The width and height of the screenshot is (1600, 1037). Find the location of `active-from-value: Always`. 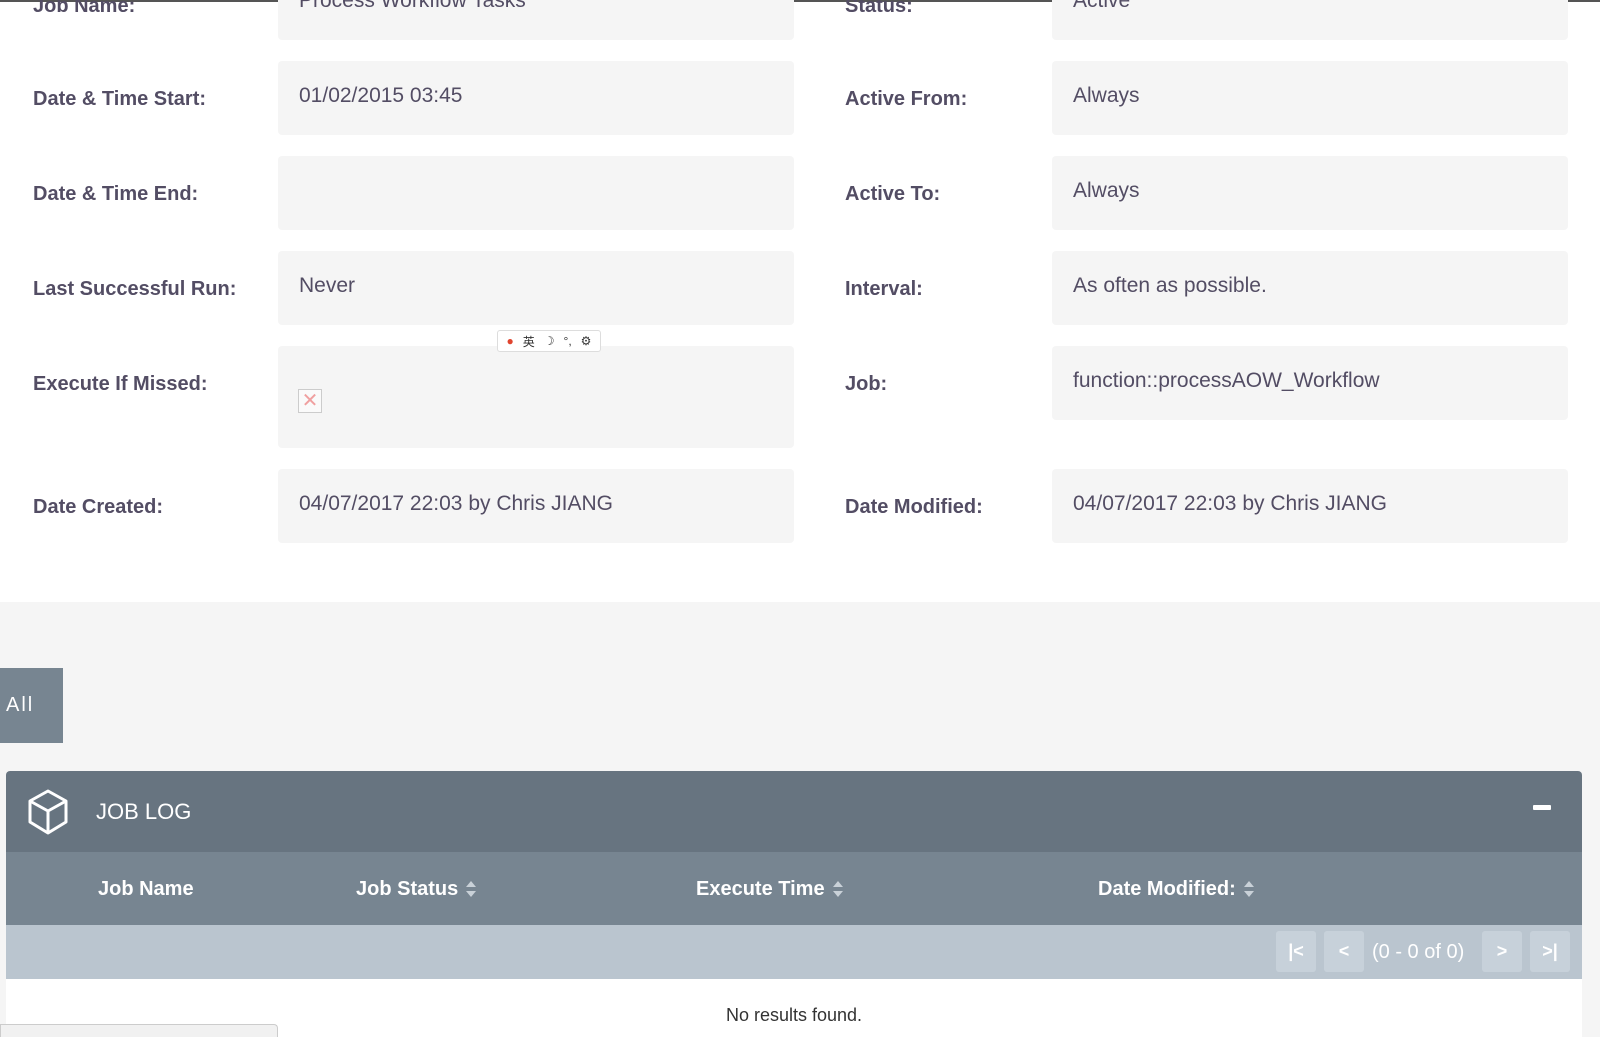

active-from-value: Always is located at coordinates (1310, 98).